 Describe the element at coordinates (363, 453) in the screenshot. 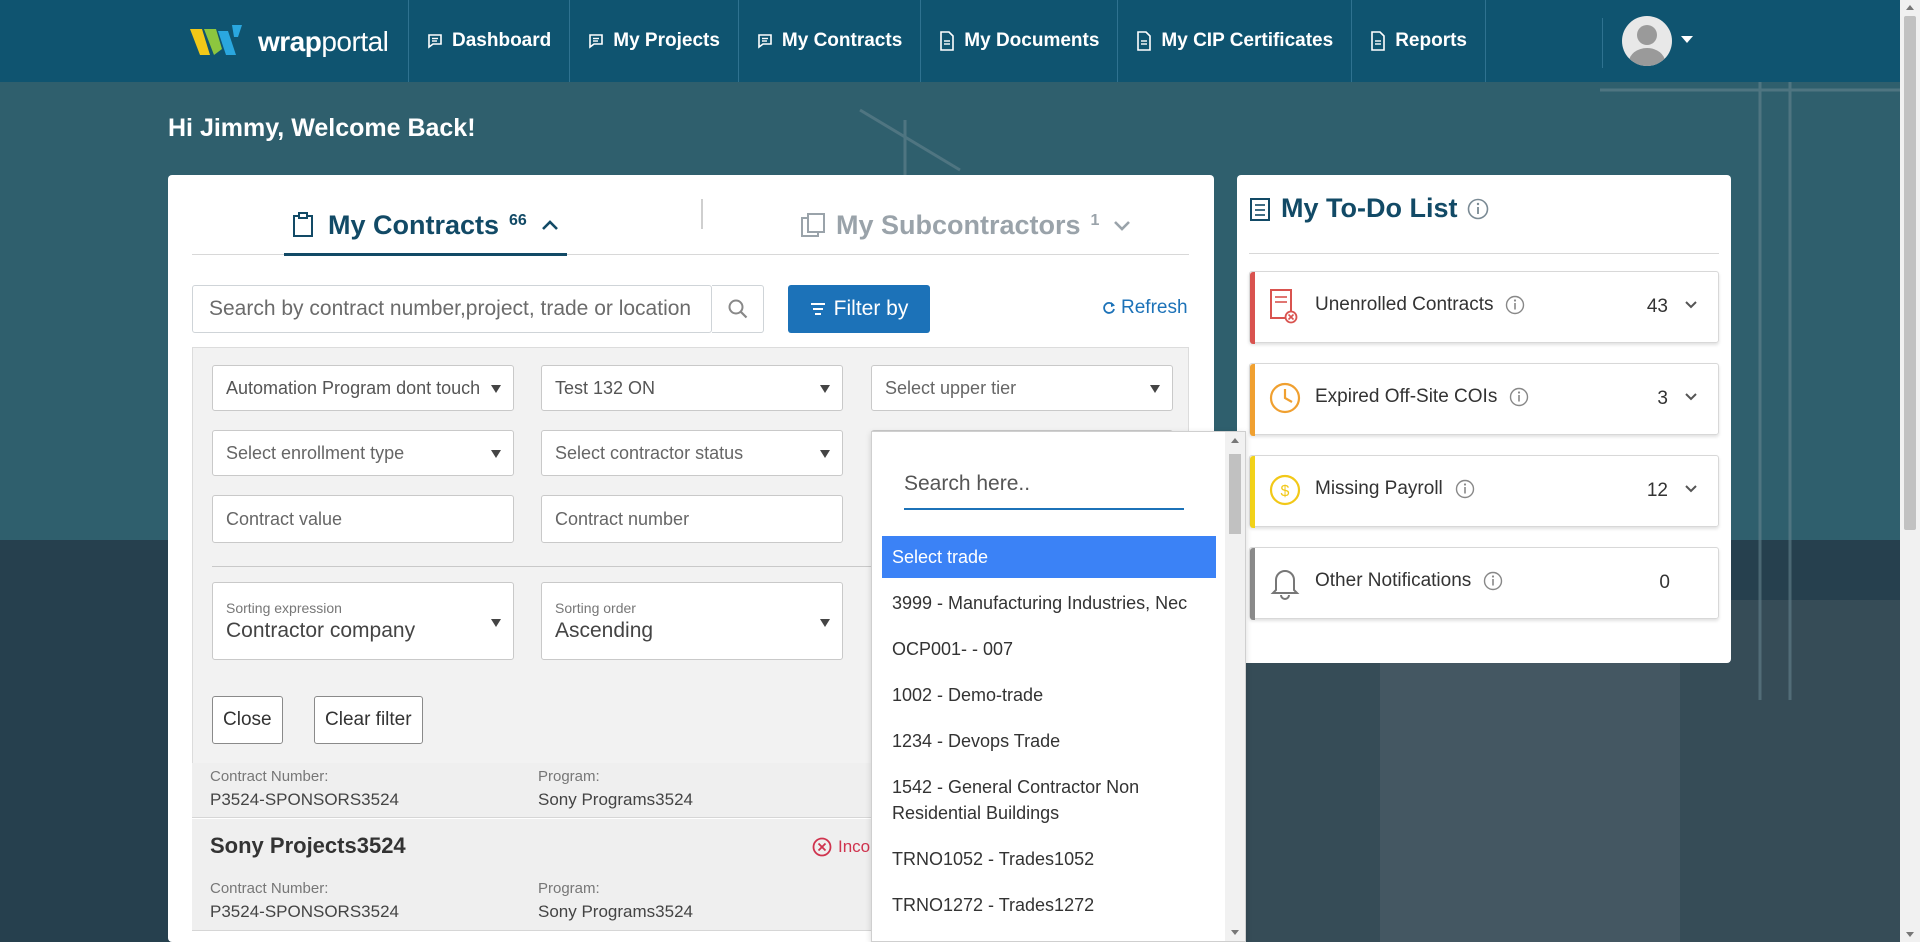

I see `enrollment-type-select: Select enrollment type` at that location.